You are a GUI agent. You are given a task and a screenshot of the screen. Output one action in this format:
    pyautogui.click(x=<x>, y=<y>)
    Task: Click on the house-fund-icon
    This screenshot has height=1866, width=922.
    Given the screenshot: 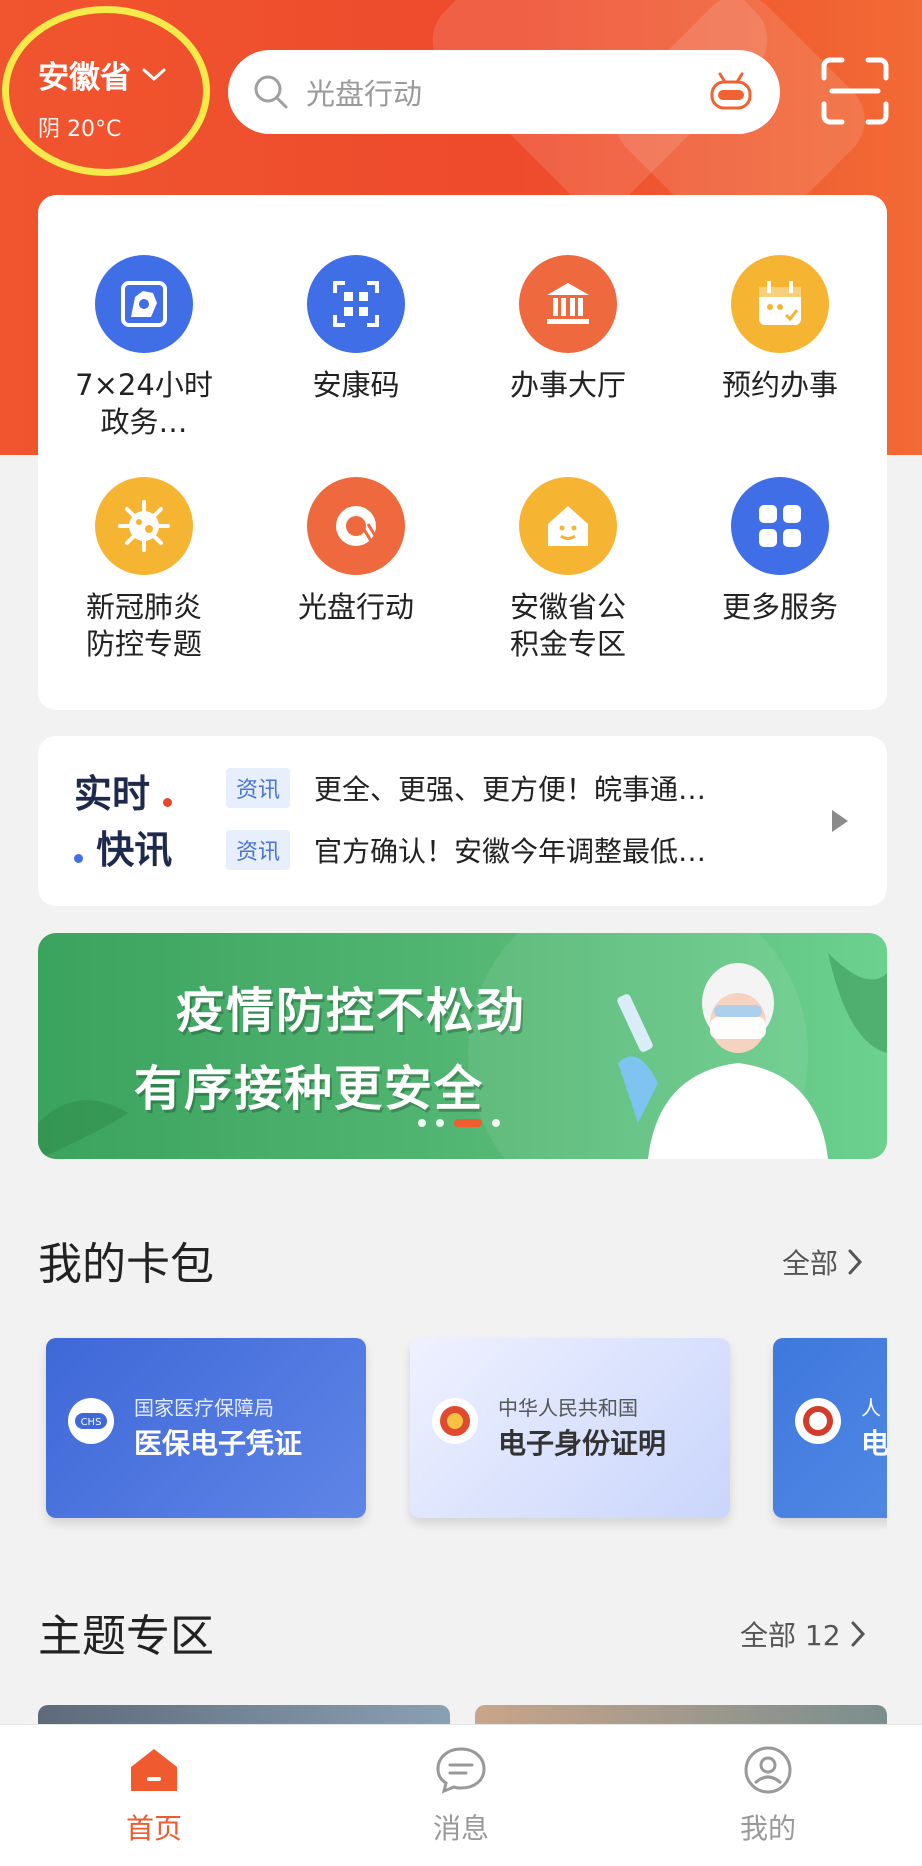 What is the action you would take?
    pyautogui.click(x=568, y=526)
    